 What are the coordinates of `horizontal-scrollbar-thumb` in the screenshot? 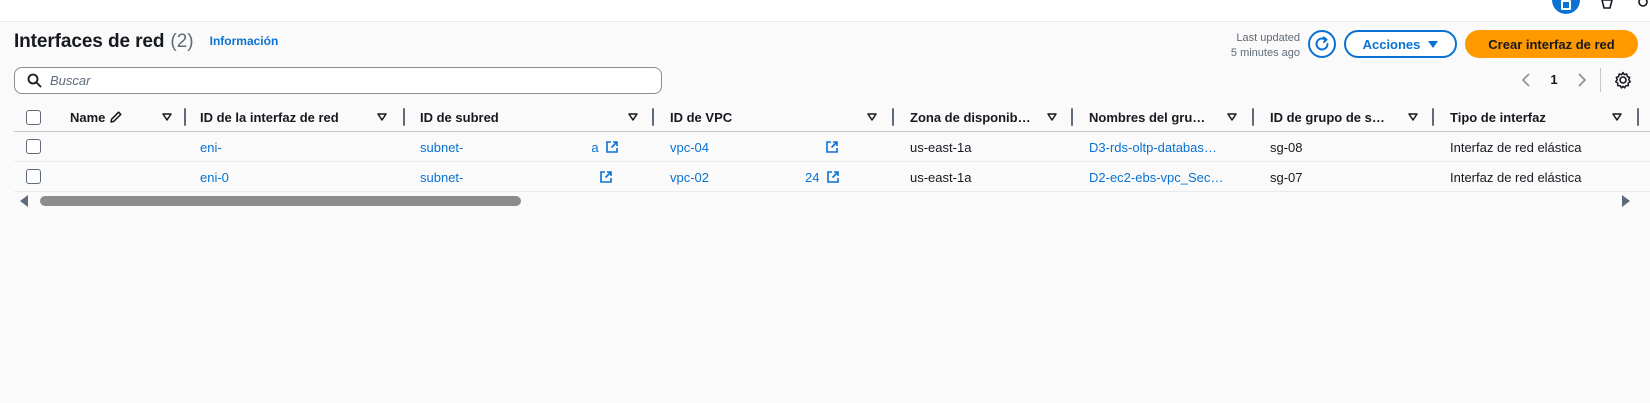 It's located at (280, 201).